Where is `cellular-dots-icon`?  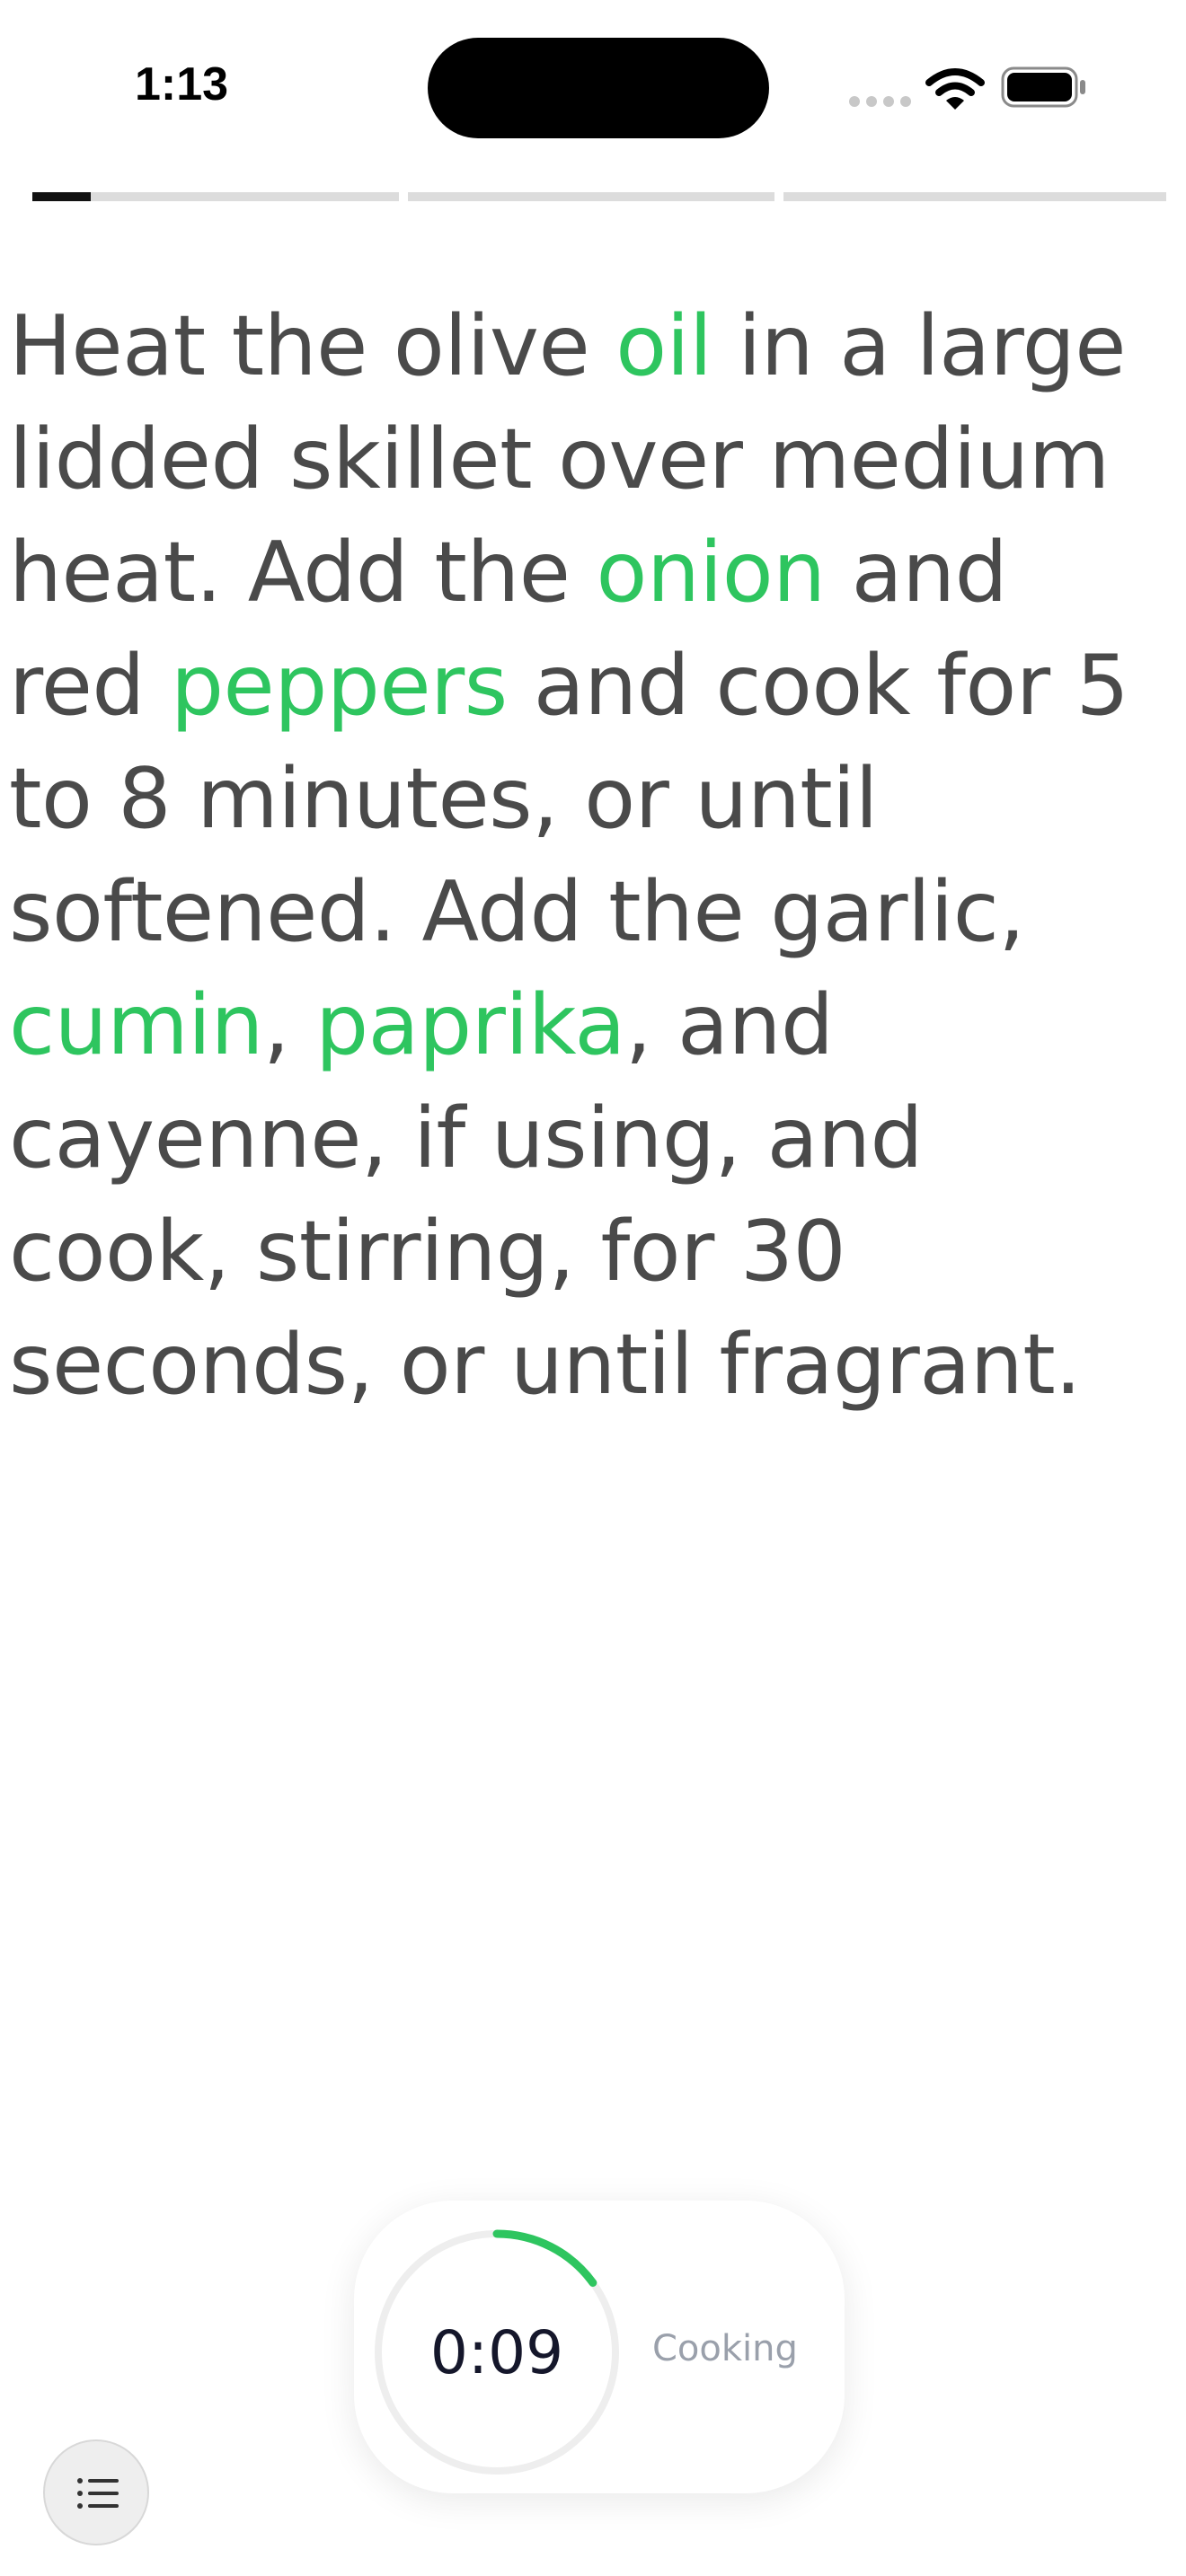
cellular-dots-icon is located at coordinates (880, 101).